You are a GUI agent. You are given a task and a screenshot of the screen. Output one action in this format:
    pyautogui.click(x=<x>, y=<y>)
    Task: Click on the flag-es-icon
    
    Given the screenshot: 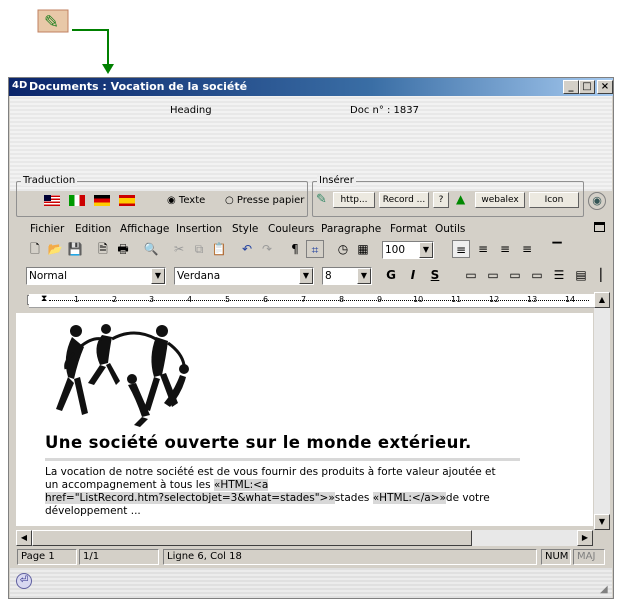 What is the action you would take?
    pyautogui.click(x=127, y=200)
    